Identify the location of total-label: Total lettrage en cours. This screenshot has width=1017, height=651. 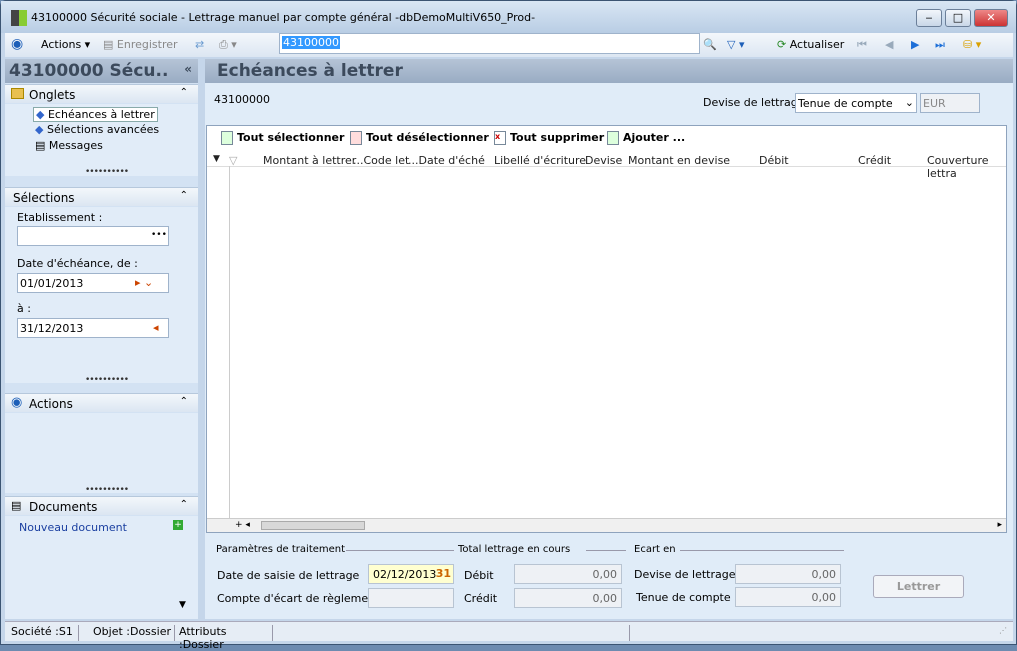
(514, 549).